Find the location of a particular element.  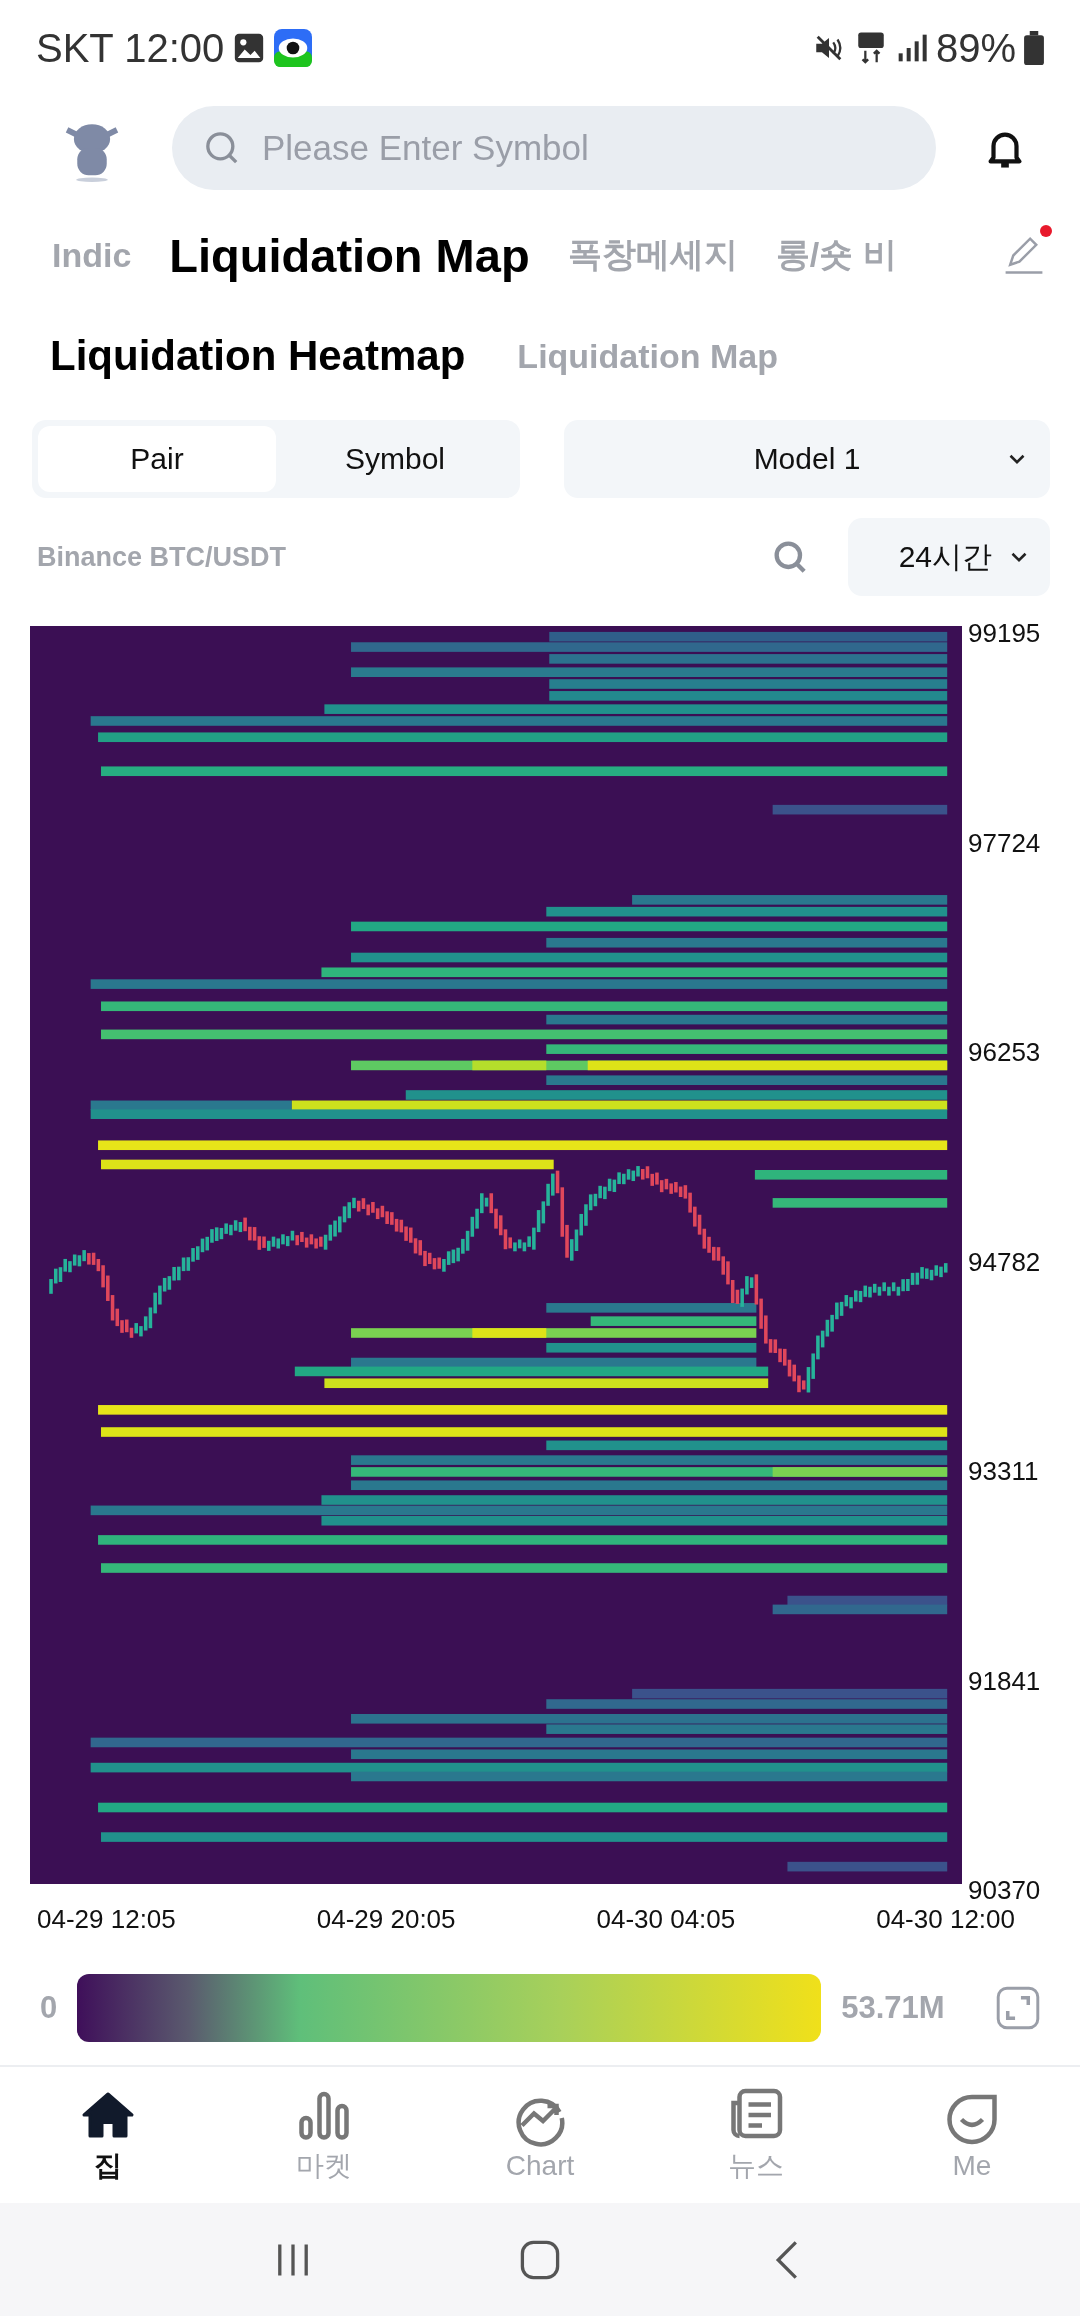

view-tab: Liquidation Map is located at coordinates (647, 356).